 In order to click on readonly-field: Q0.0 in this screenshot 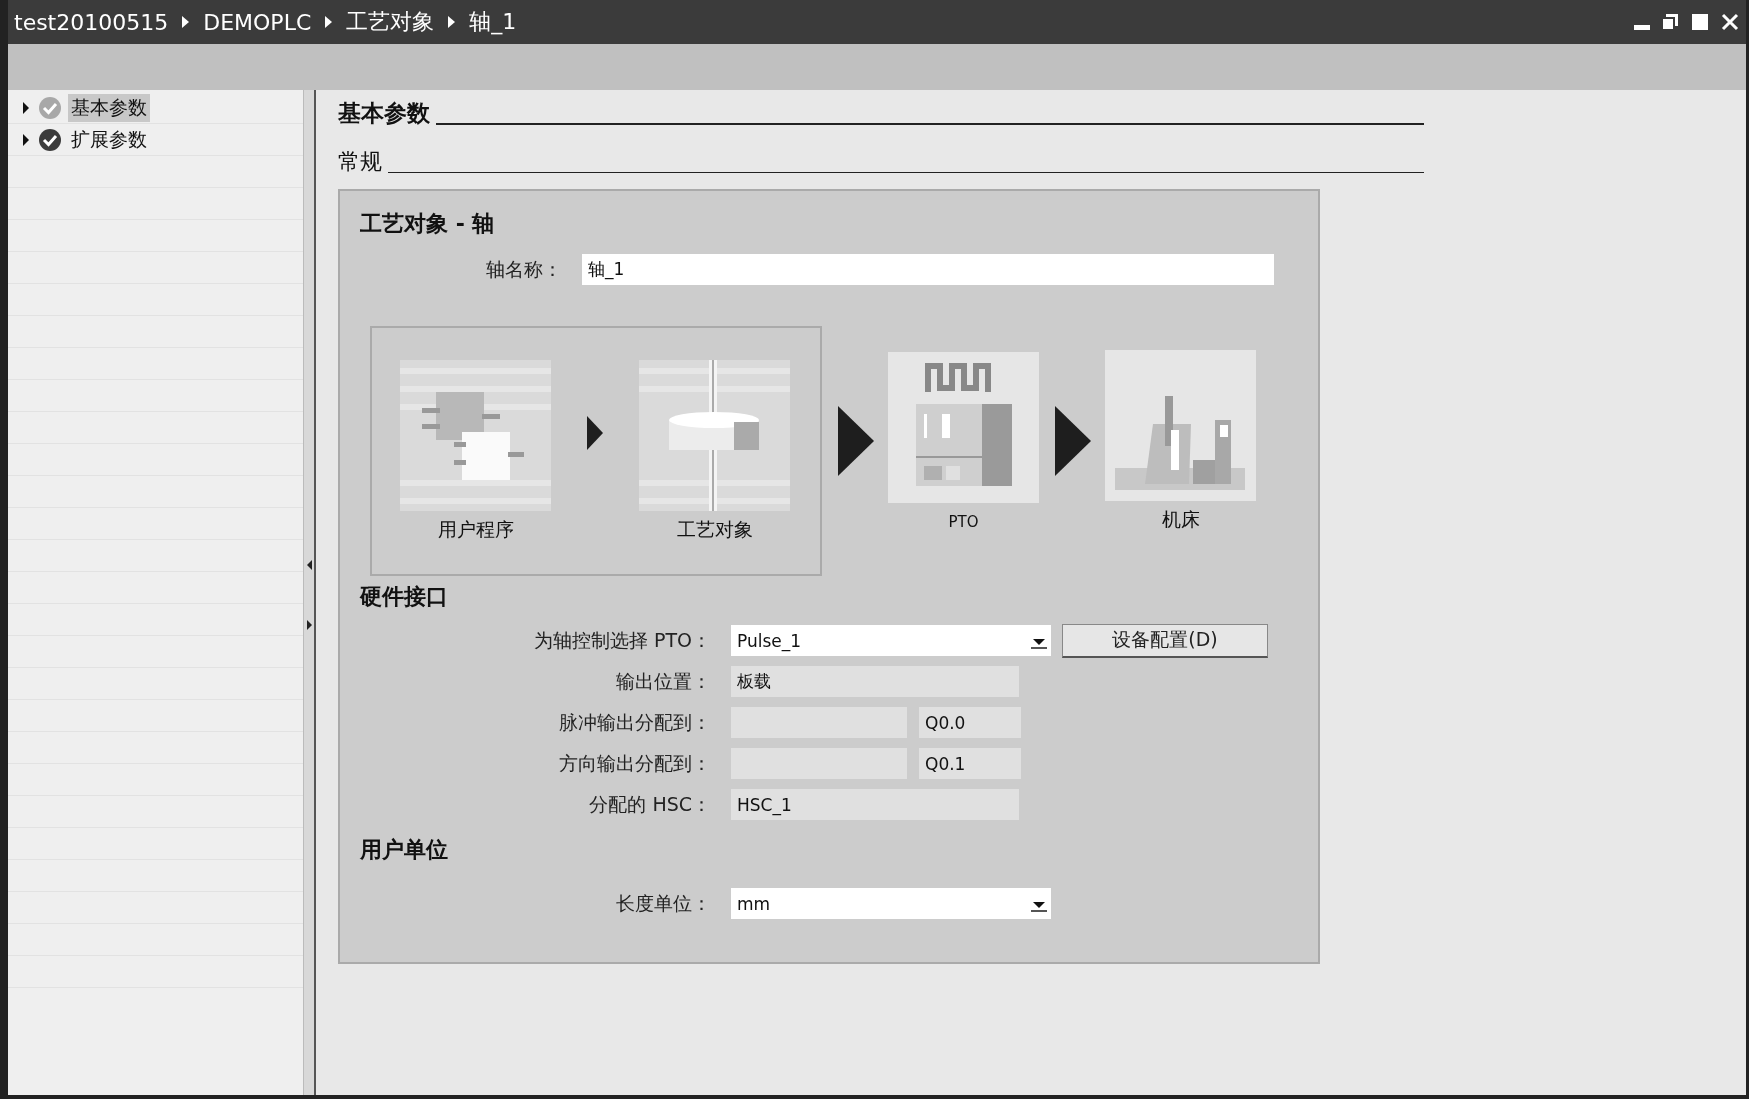, I will do `click(970, 722)`.